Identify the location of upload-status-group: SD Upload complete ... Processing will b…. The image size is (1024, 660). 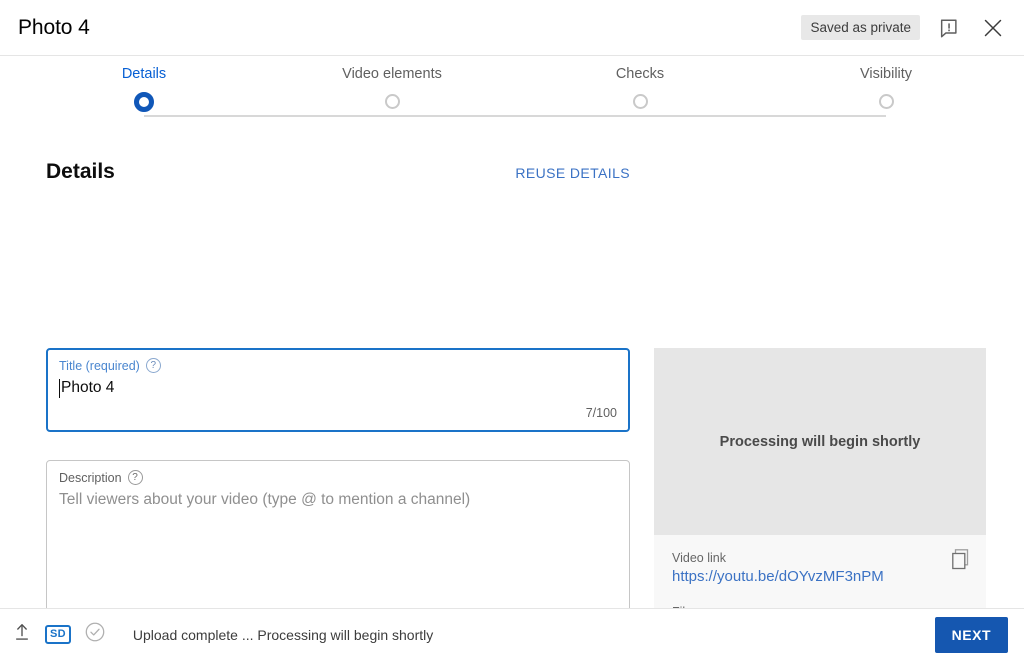
(222, 634).